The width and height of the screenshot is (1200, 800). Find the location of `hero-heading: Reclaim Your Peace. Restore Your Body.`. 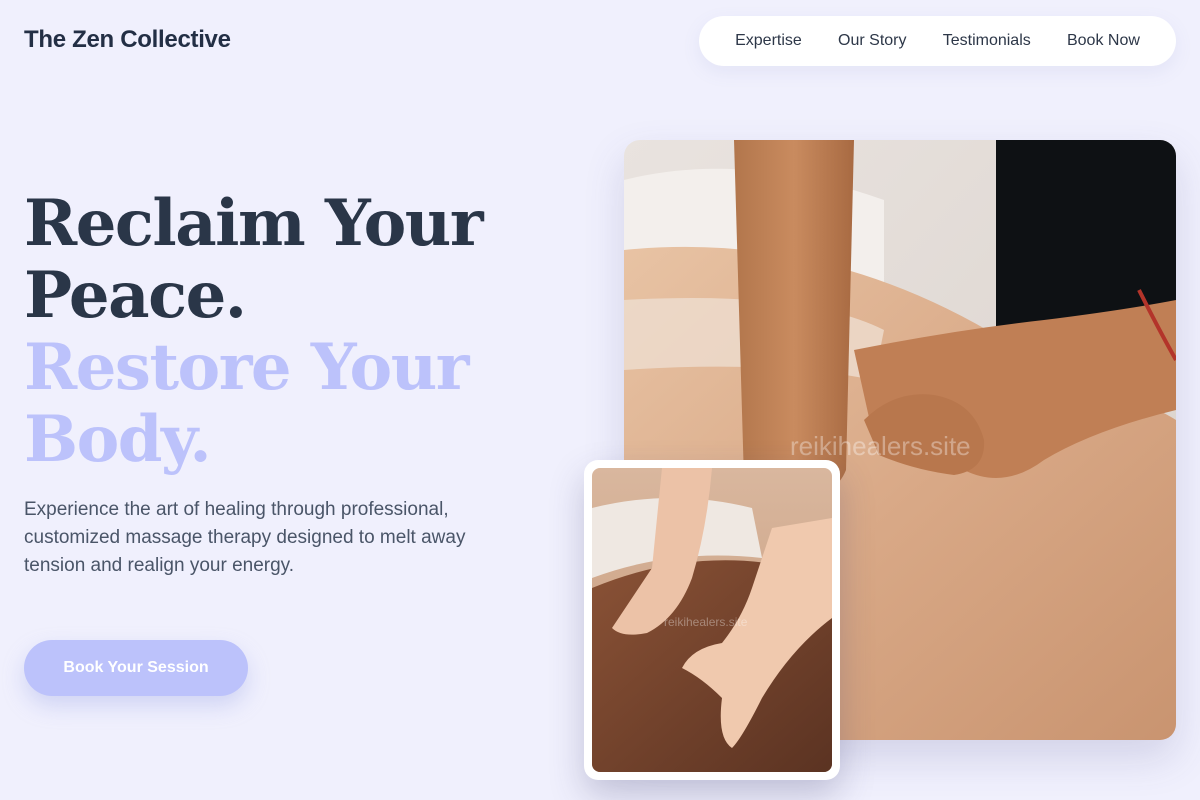

hero-heading: Reclaim Your Peace. Restore Your Body. is located at coordinates (254, 331).